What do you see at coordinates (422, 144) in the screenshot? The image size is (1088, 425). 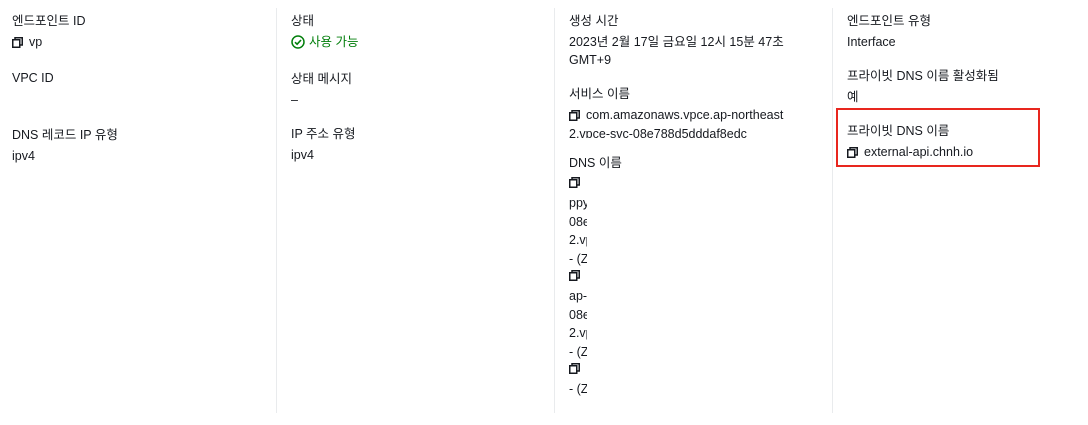 I see `ip-address-type-field: IP 주소 유형 ipv4` at bounding box center [422, 144].